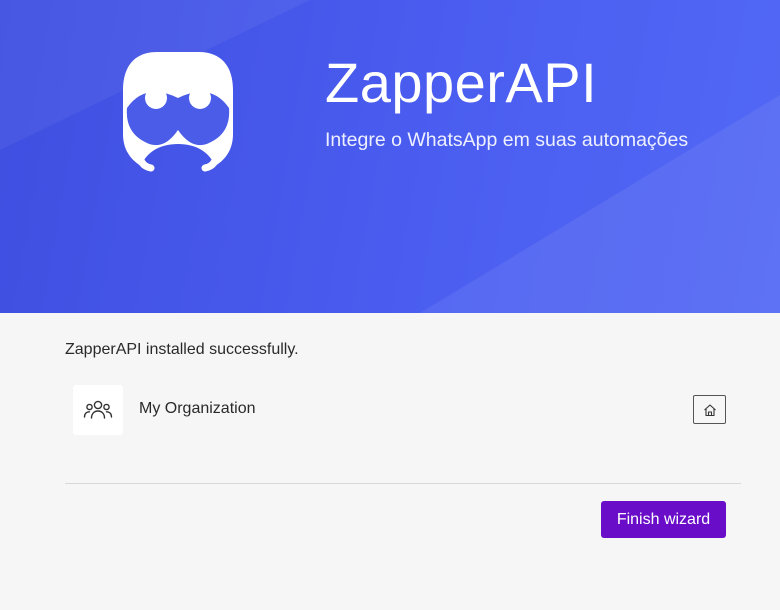 The width and height of the screenshot is (780, 610). Describe the element at coordinates (399, 410) in the screenshot. I see `organization-row: My Organization` at that location.